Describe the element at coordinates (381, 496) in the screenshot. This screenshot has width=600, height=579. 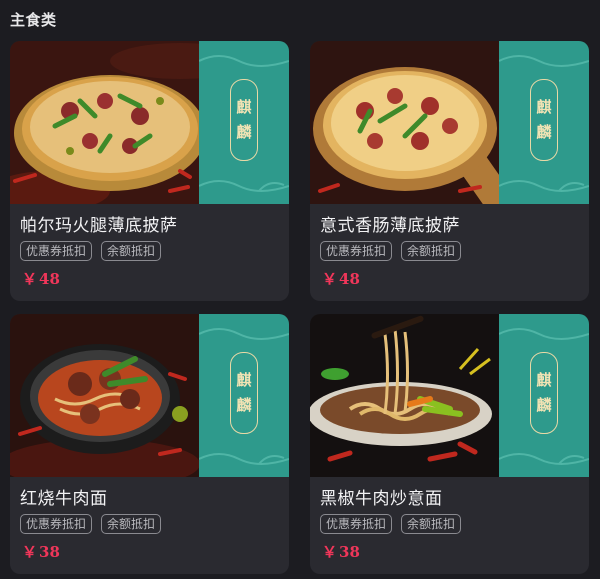
I see `product-name: 黑椒牛肉炒意面` at that location.